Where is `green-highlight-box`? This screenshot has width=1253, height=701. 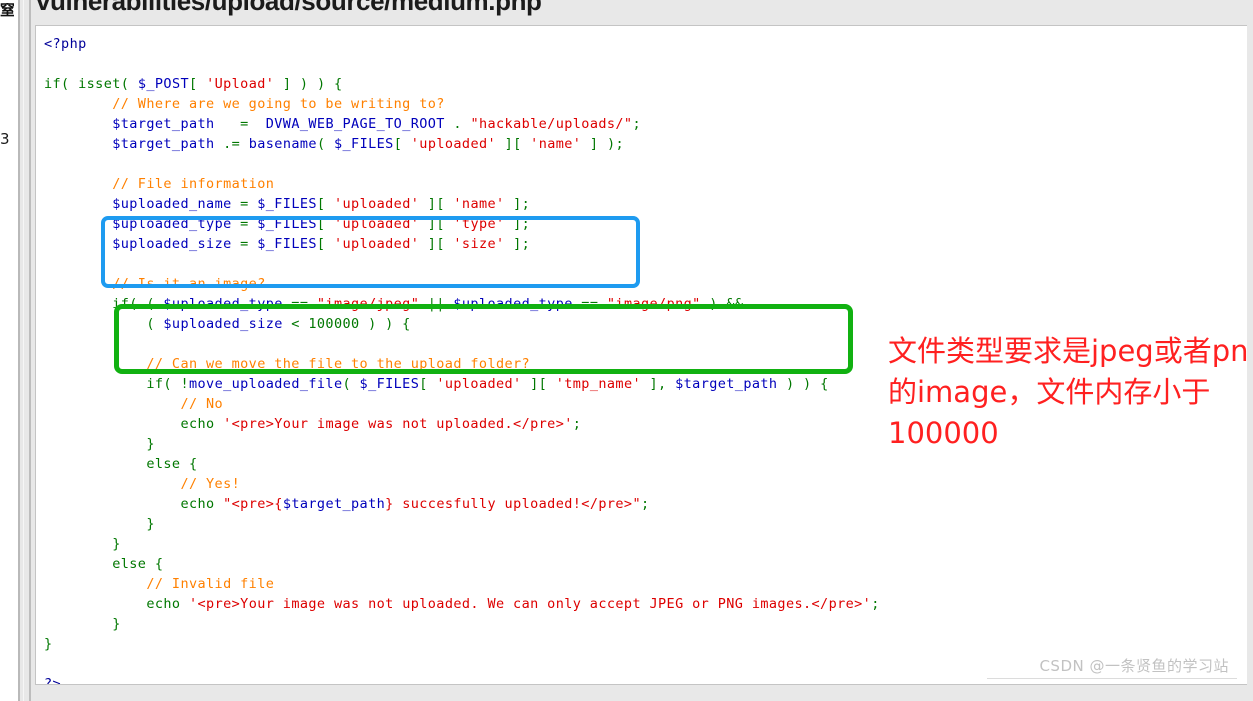 green-highlight-box is located at coordinates (483, 339).